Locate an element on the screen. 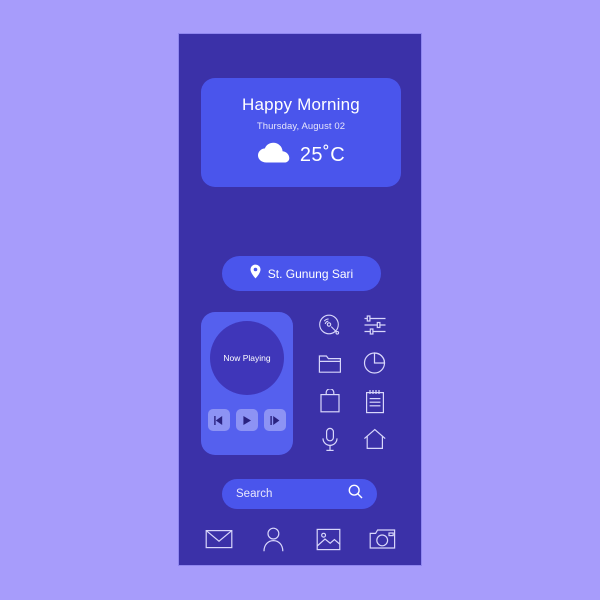  weather-row: 25˚C is located at coordinates (301, 155).